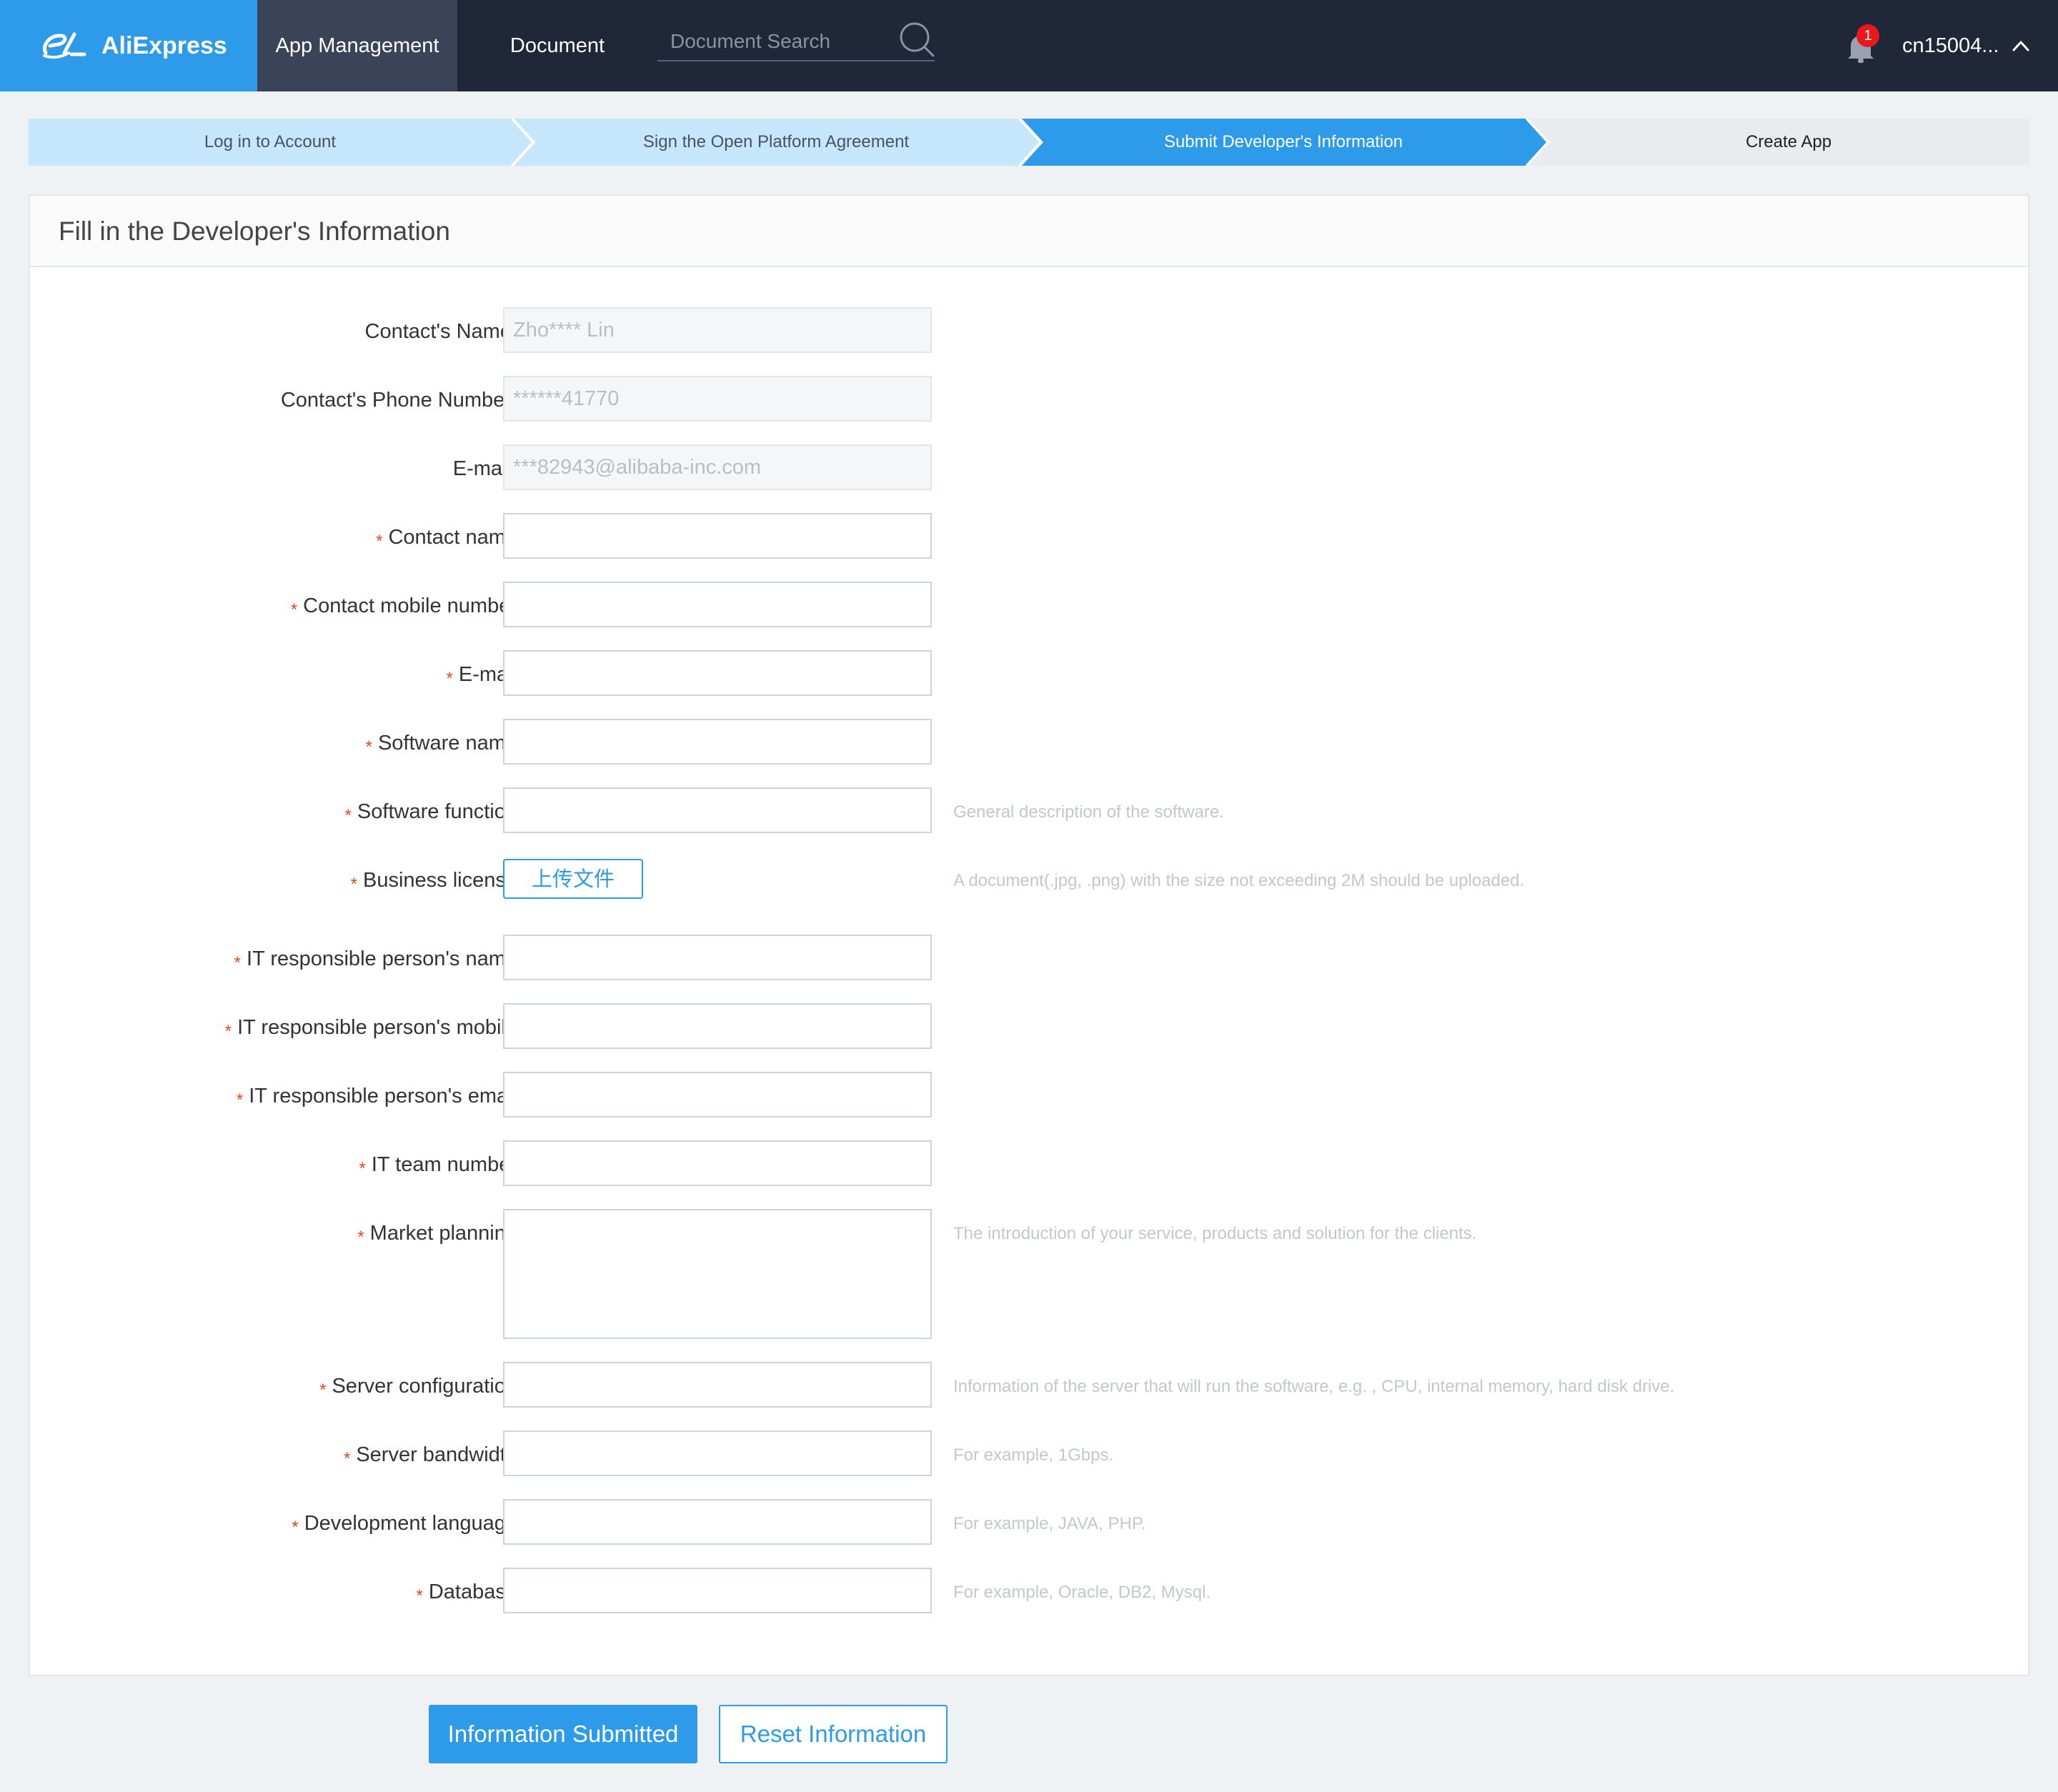 The image size is (2058, 1792). Describe the element at coordinates (410, 605) in the screenshot. I see `field-label-text: Contact mobile number` at that location.